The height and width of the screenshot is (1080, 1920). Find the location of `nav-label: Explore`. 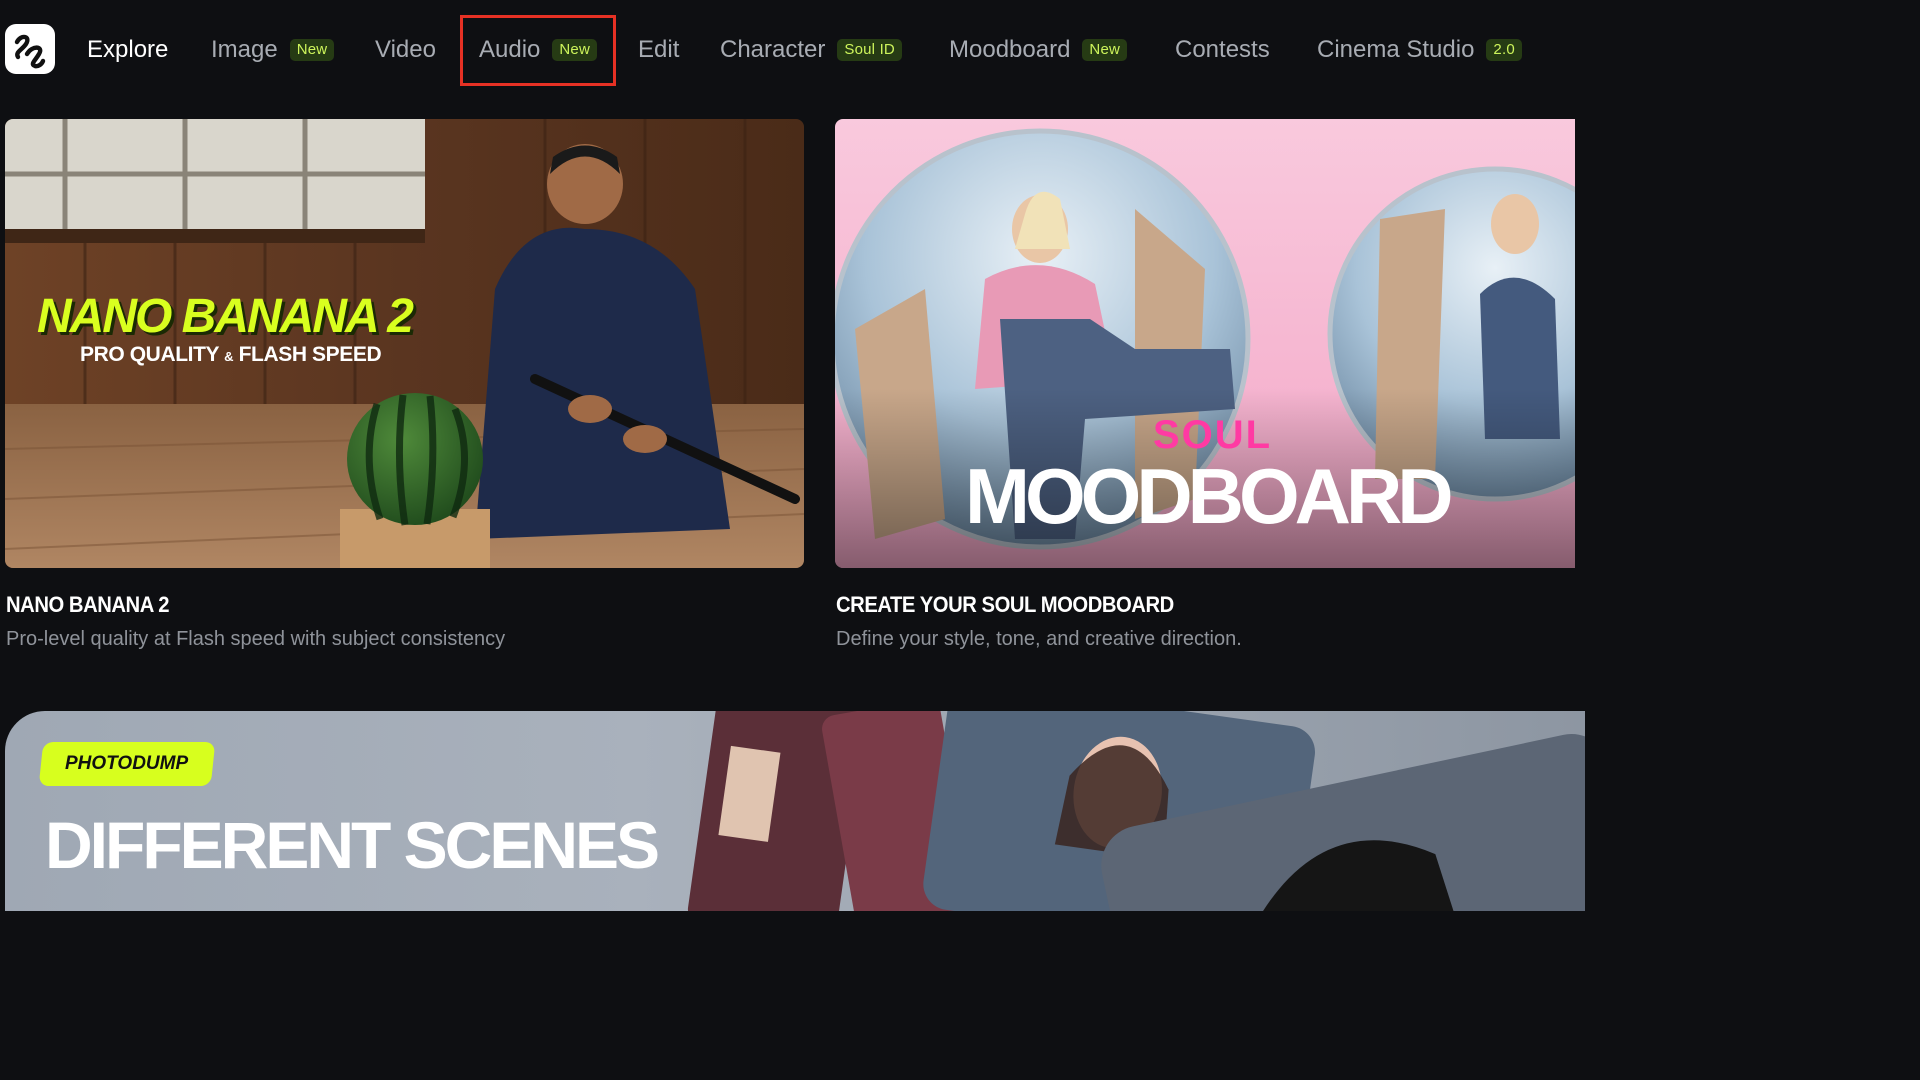

nav-label: Explore is located at coordinates (128, 49).